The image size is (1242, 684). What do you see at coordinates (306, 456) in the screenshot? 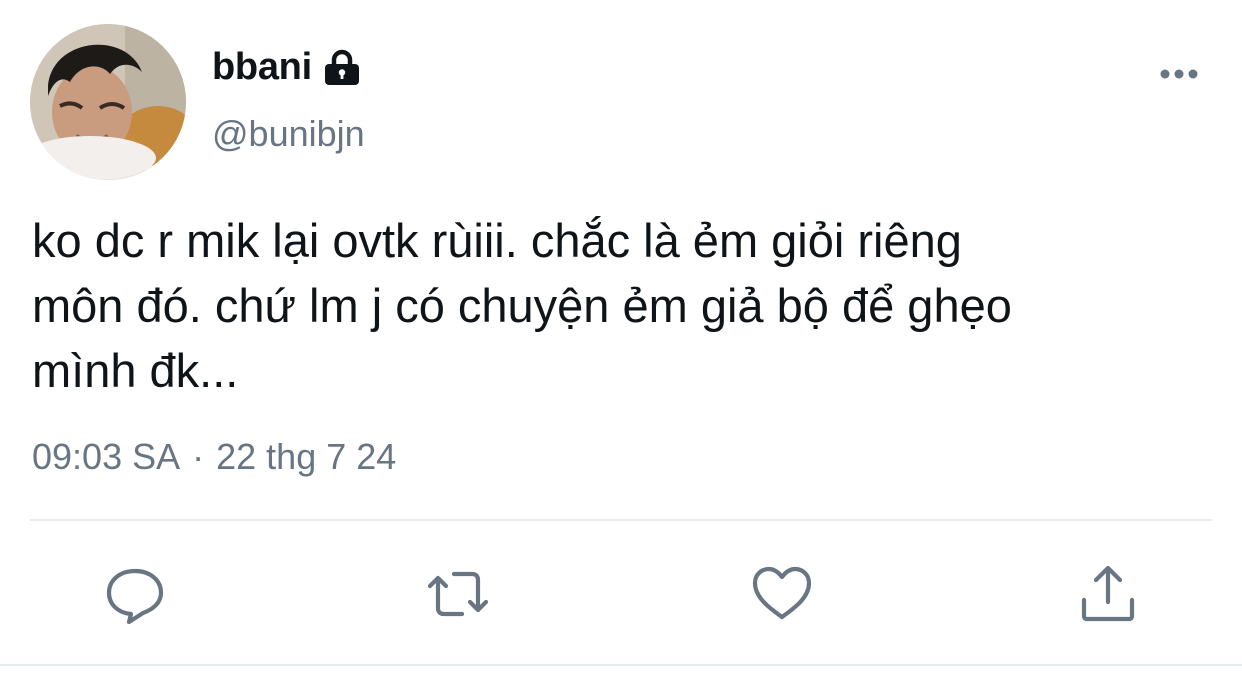
I see `tweet-date: 22 thg 7 24` at bounding box center [306, 456].